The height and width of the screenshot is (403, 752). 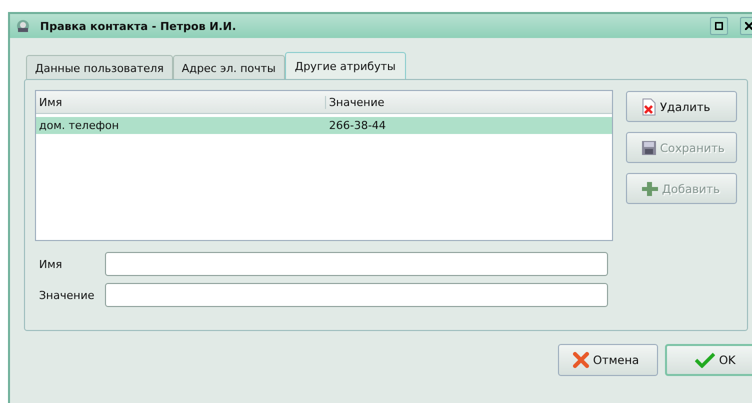 What do you see at coordinates (608, 360) in the screenshot?
I see `cancel-button: Отмена` at bounding box center [608, 360].